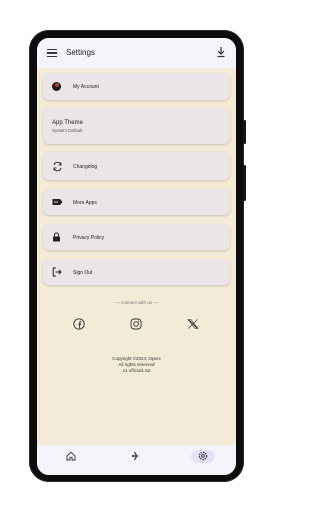  Describe the element at coordinates (57, 202) in the screenshot. I see `tag-icon` at that location.